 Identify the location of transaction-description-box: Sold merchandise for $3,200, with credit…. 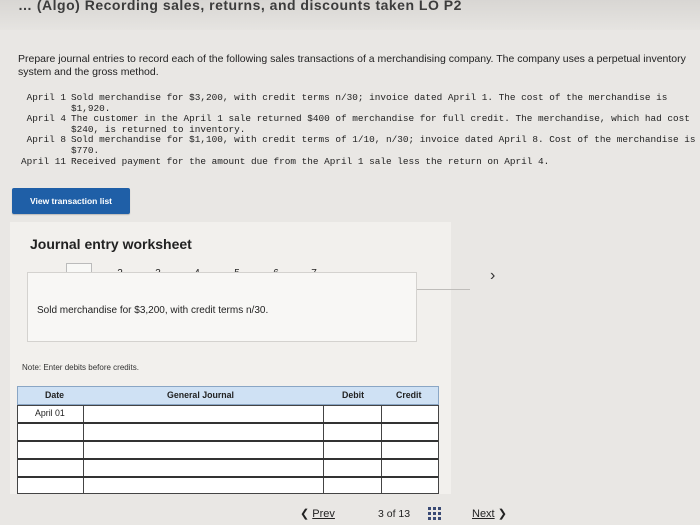
(222, 307).